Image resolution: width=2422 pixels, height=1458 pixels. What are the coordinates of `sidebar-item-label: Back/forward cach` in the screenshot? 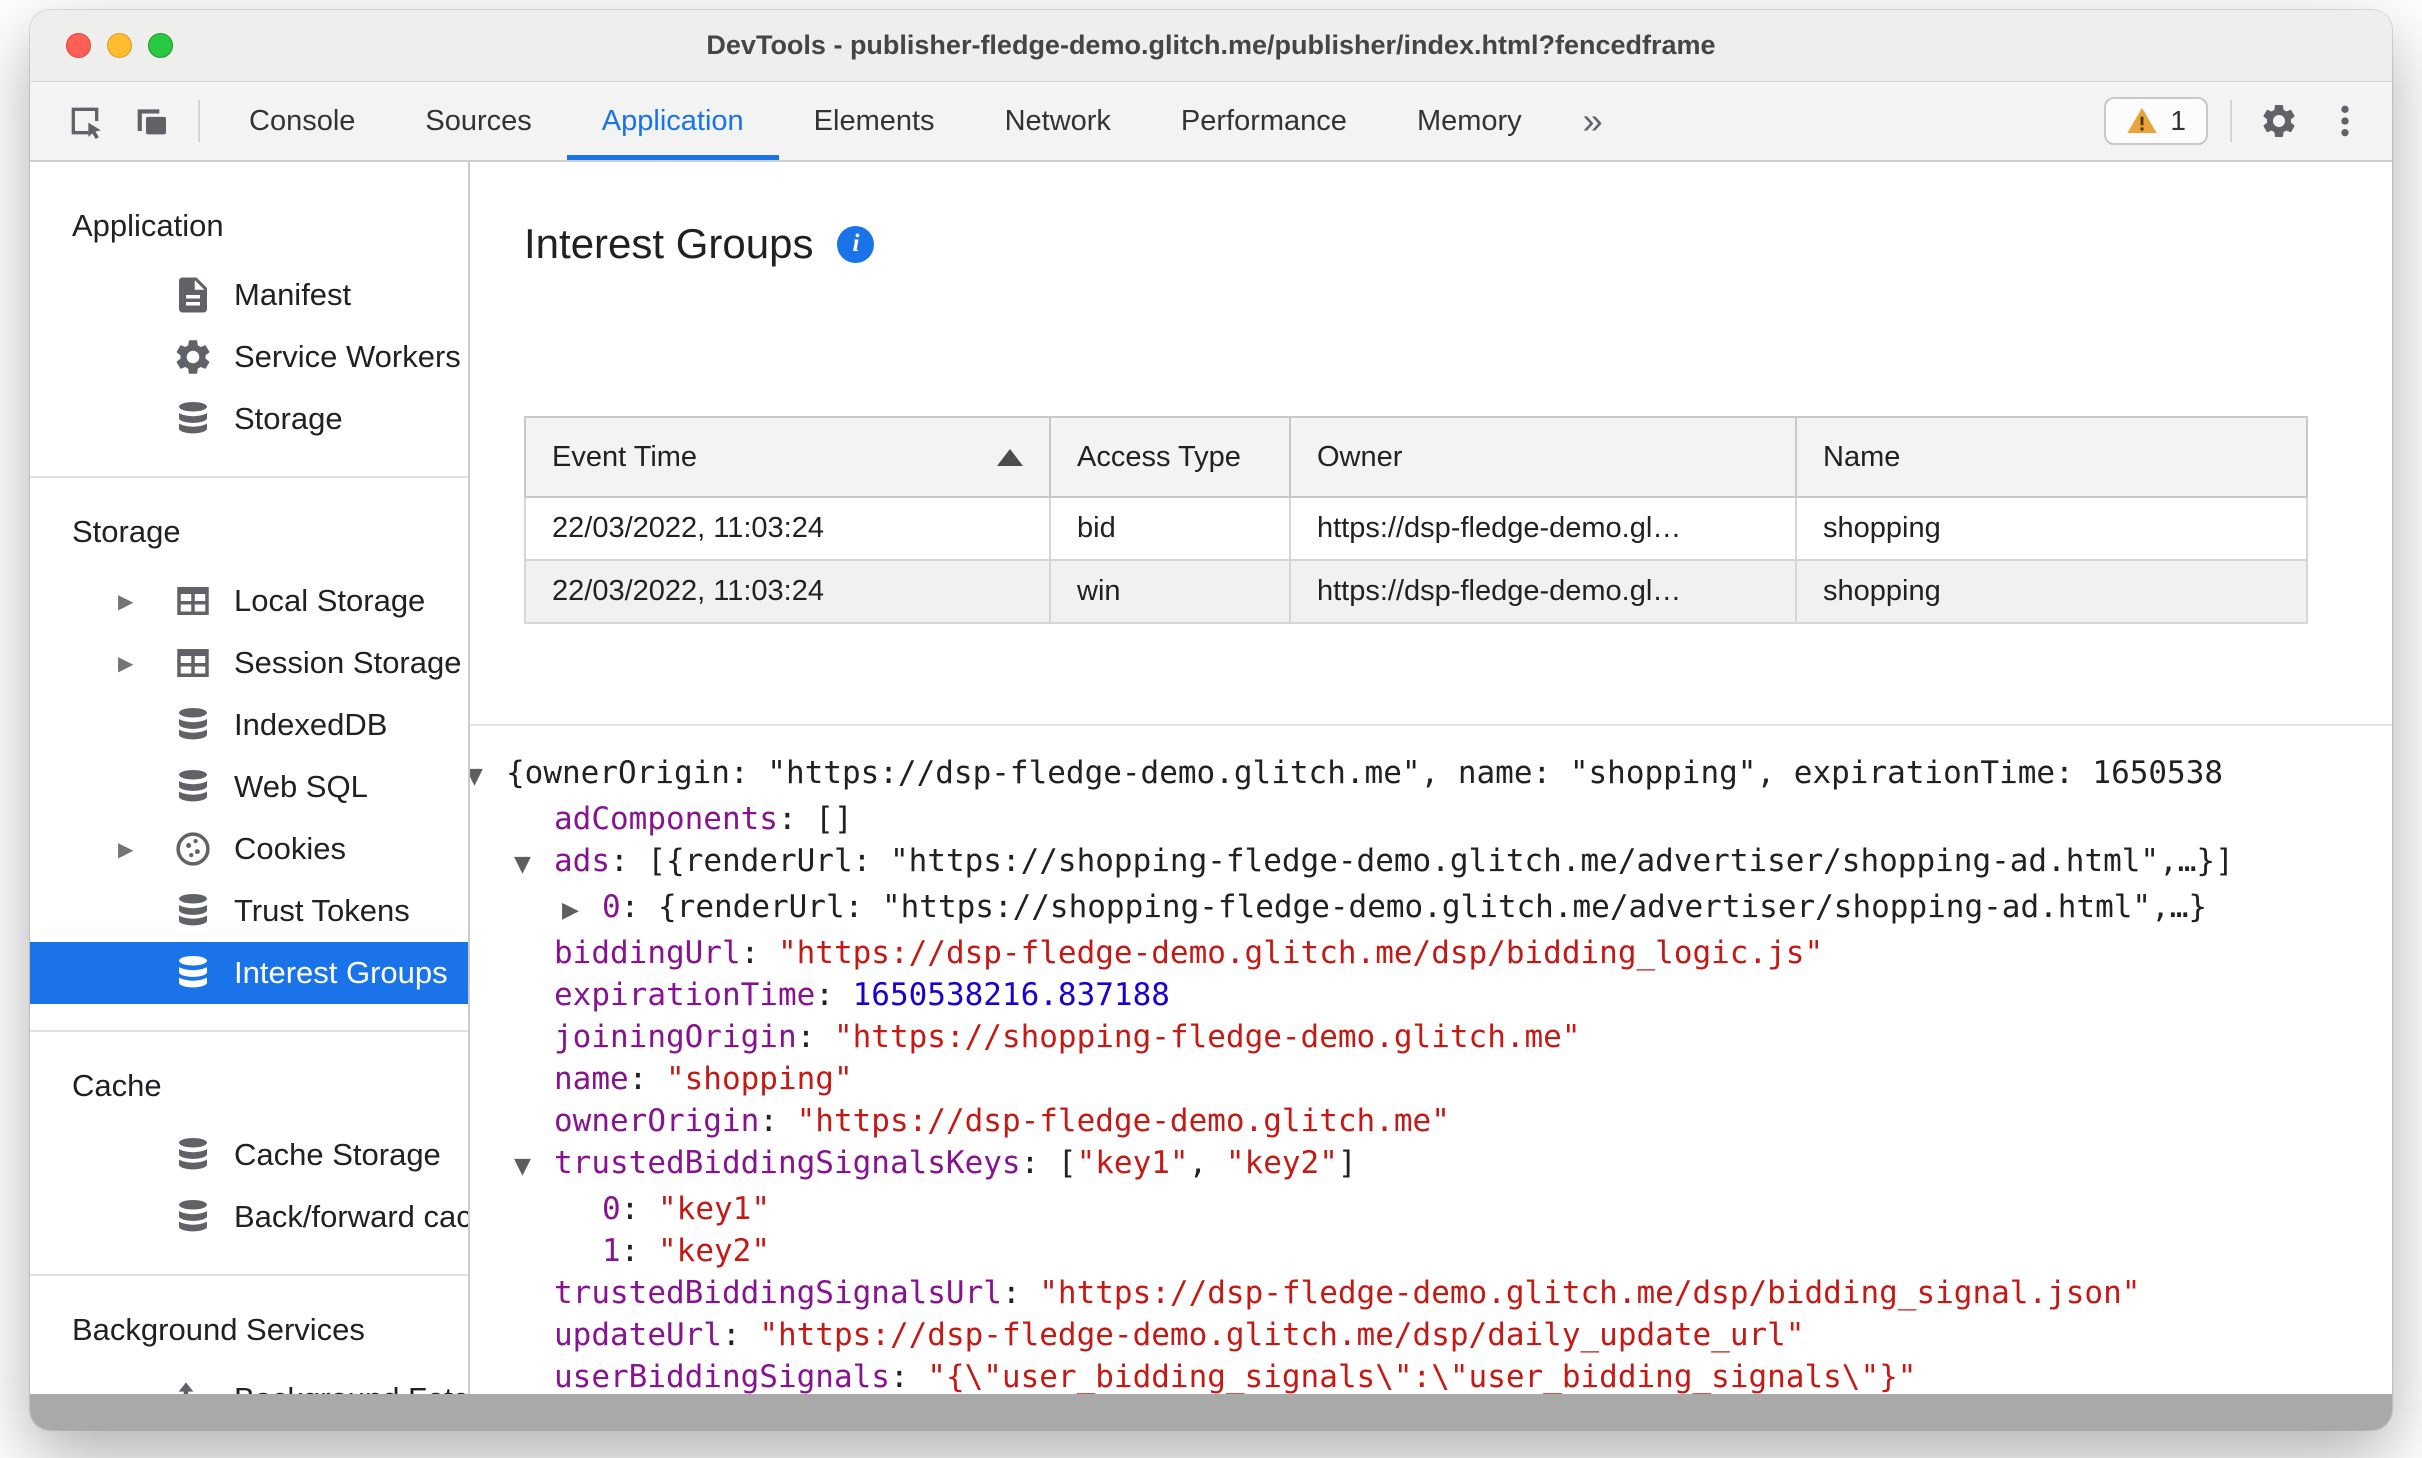 It's located at (351, 1216).